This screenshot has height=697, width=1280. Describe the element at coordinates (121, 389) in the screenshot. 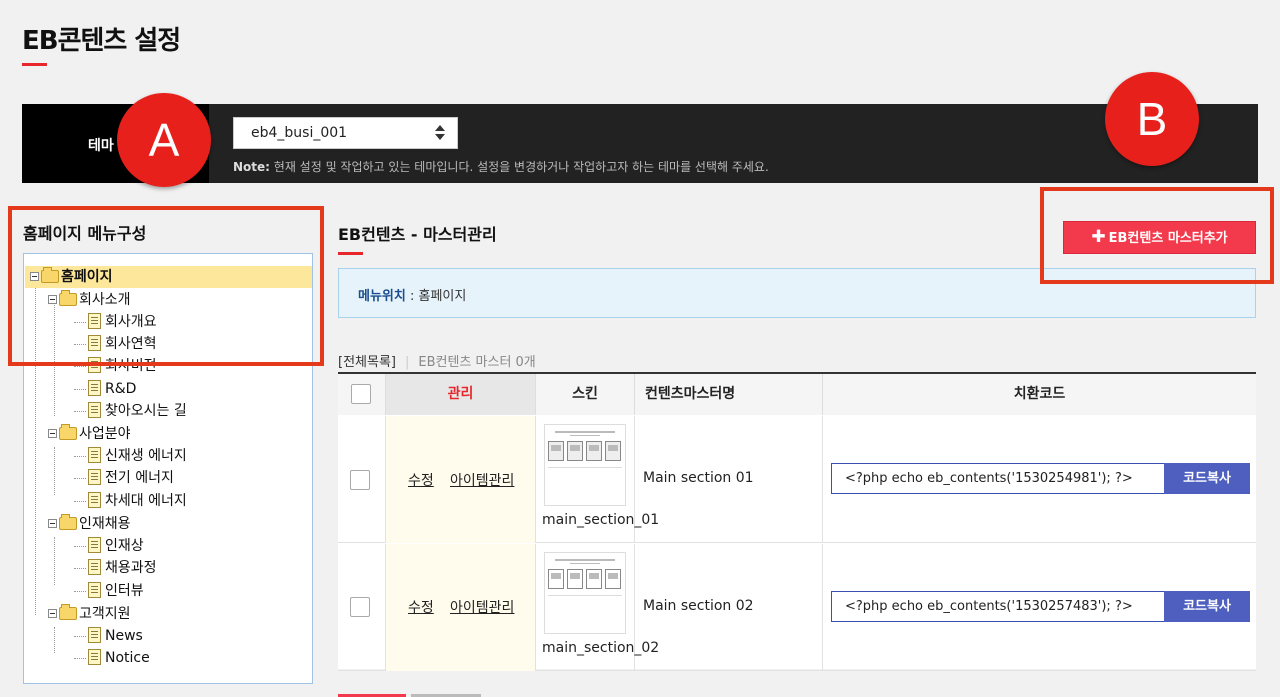

I see `tree-item-label: R&D` at that location.